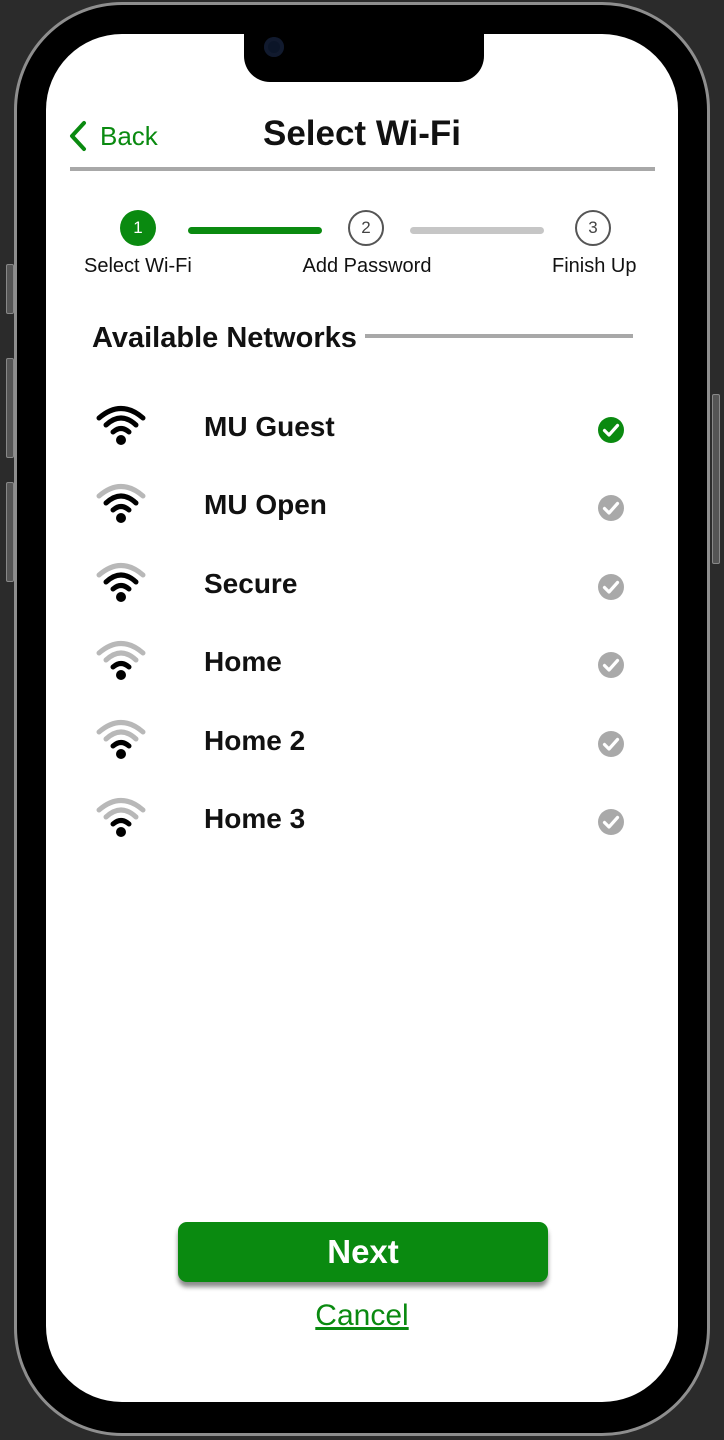 Image resolution: width=724 pixels, height=1440 pixels. Describe the element at coordinates (362, 820) in the screenshot. I see `network-row: Home 3` at that location.